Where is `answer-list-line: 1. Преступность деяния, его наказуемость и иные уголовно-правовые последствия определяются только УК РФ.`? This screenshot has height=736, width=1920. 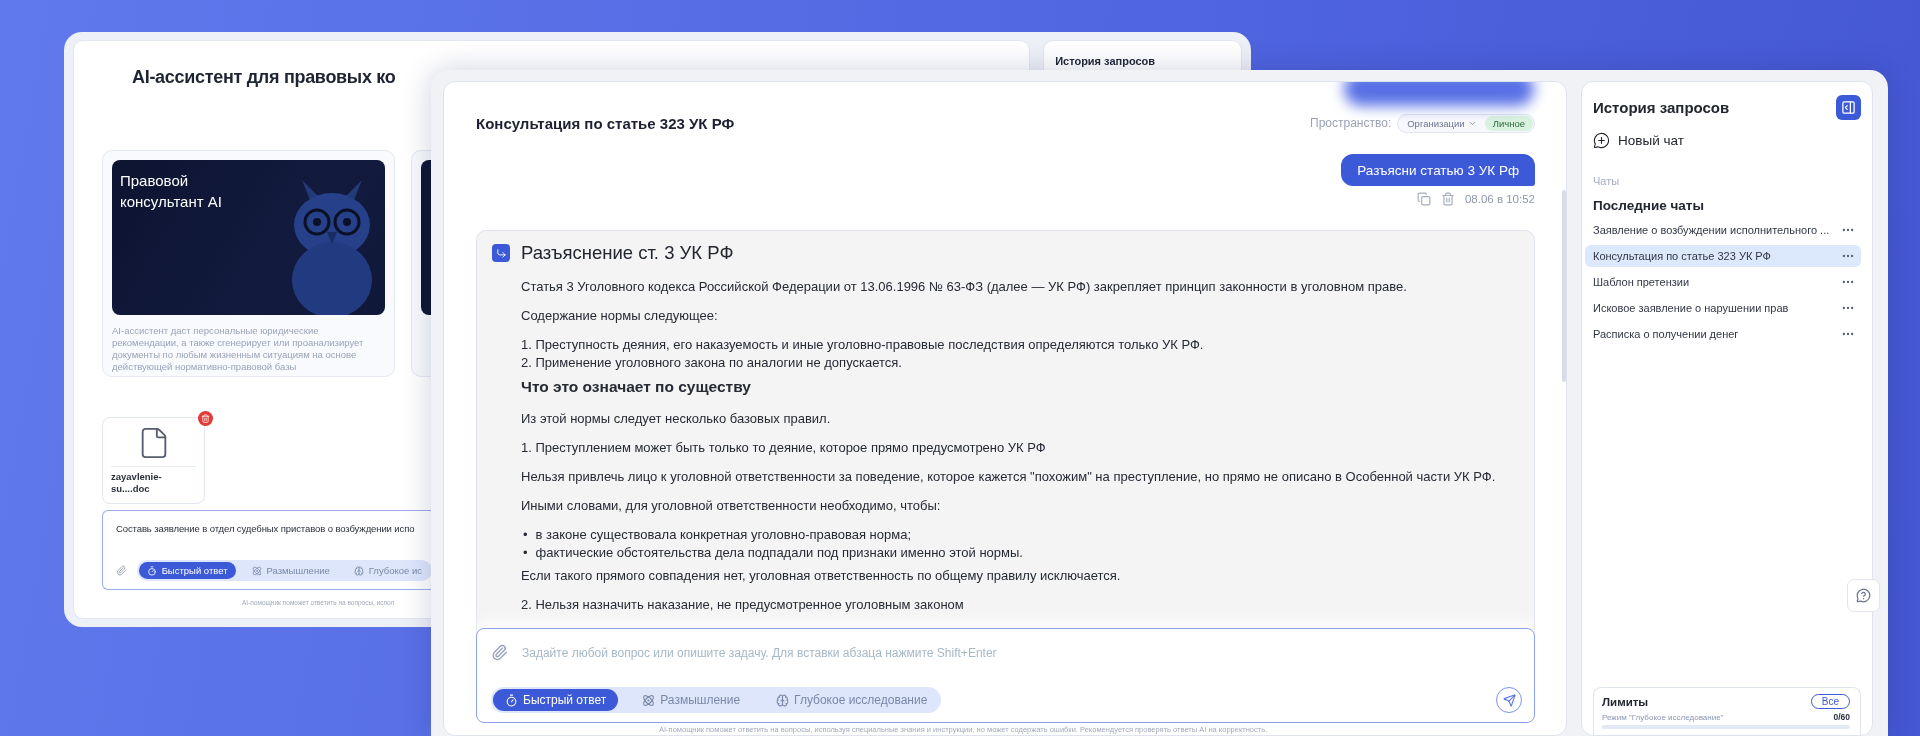
answer-list-line: 1. Преступность деяния, его наказуемость и иные уголовно-правовые последствия определяются только УК РФ. is located at coordinates (863, 345).